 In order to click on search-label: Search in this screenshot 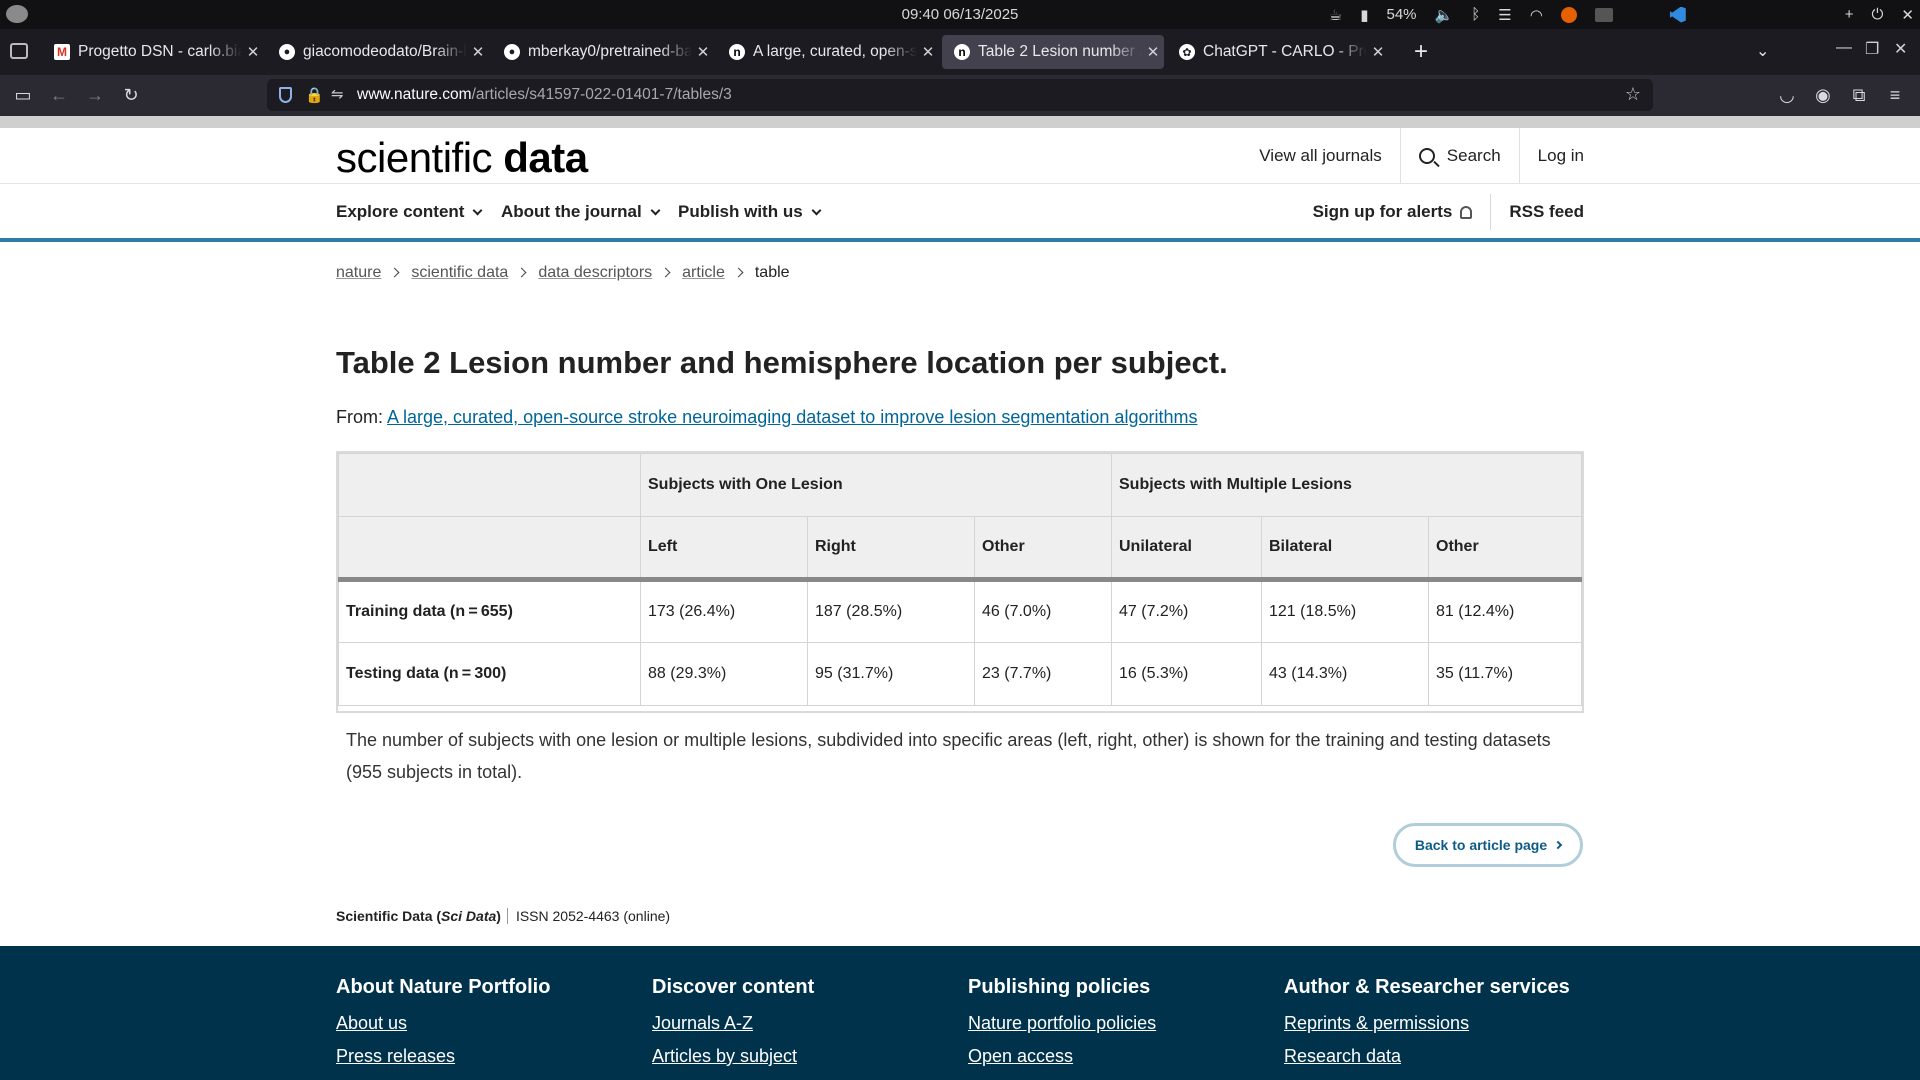, I will do `click(1473, 155)`.